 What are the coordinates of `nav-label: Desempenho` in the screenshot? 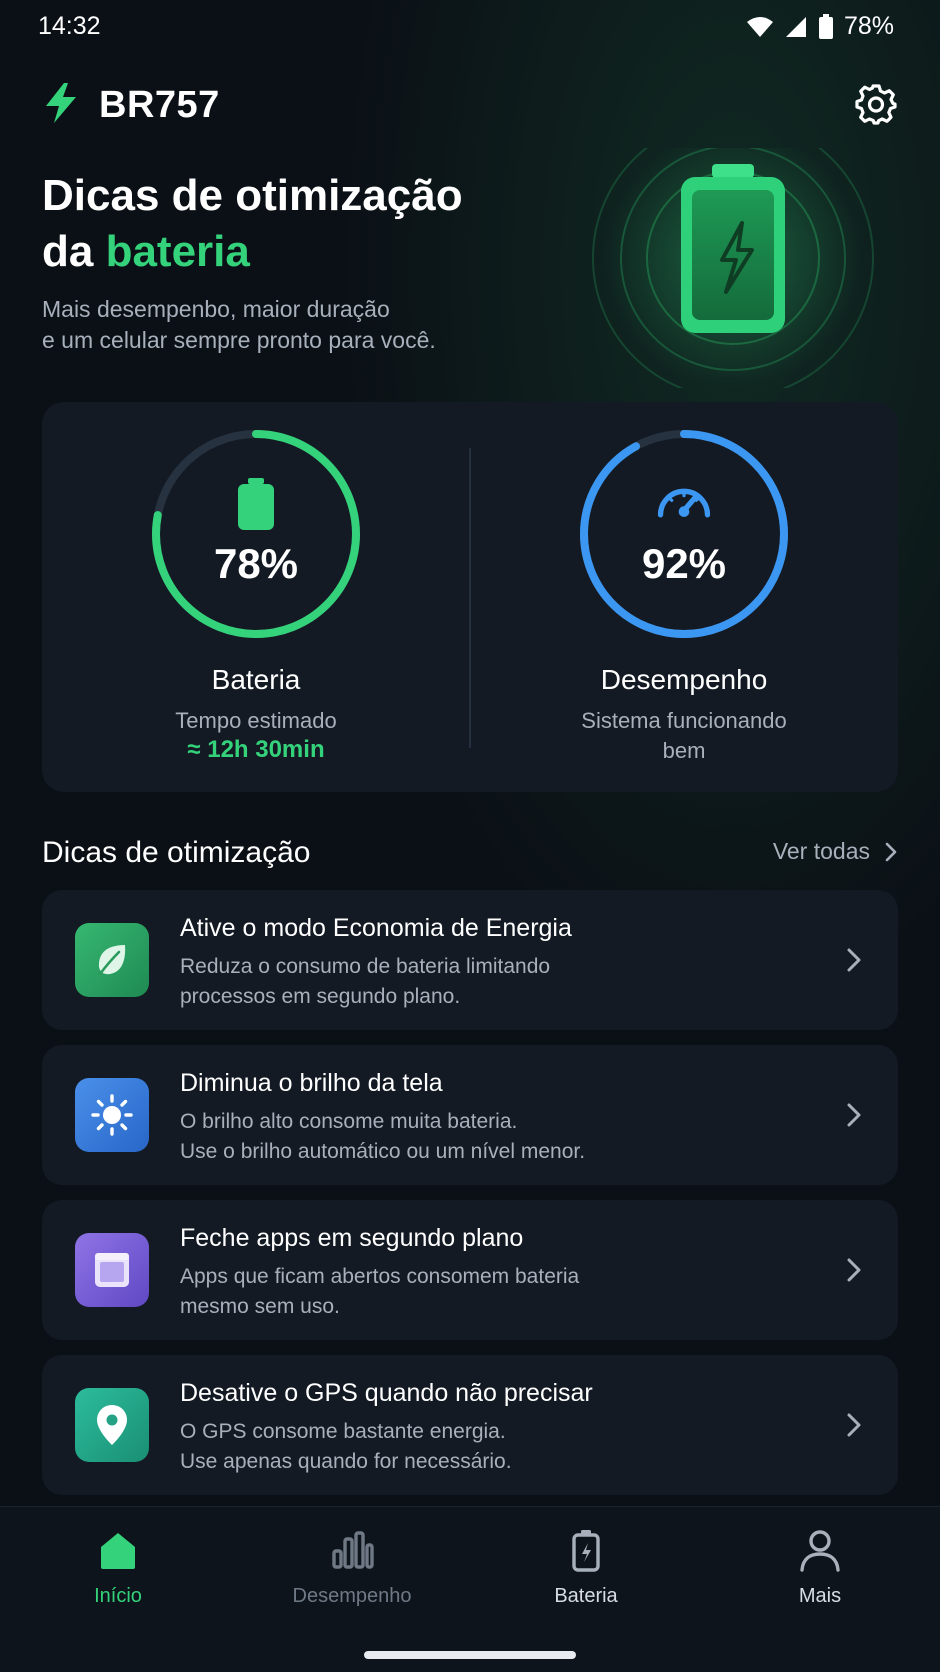 It's located at (352, 1596).